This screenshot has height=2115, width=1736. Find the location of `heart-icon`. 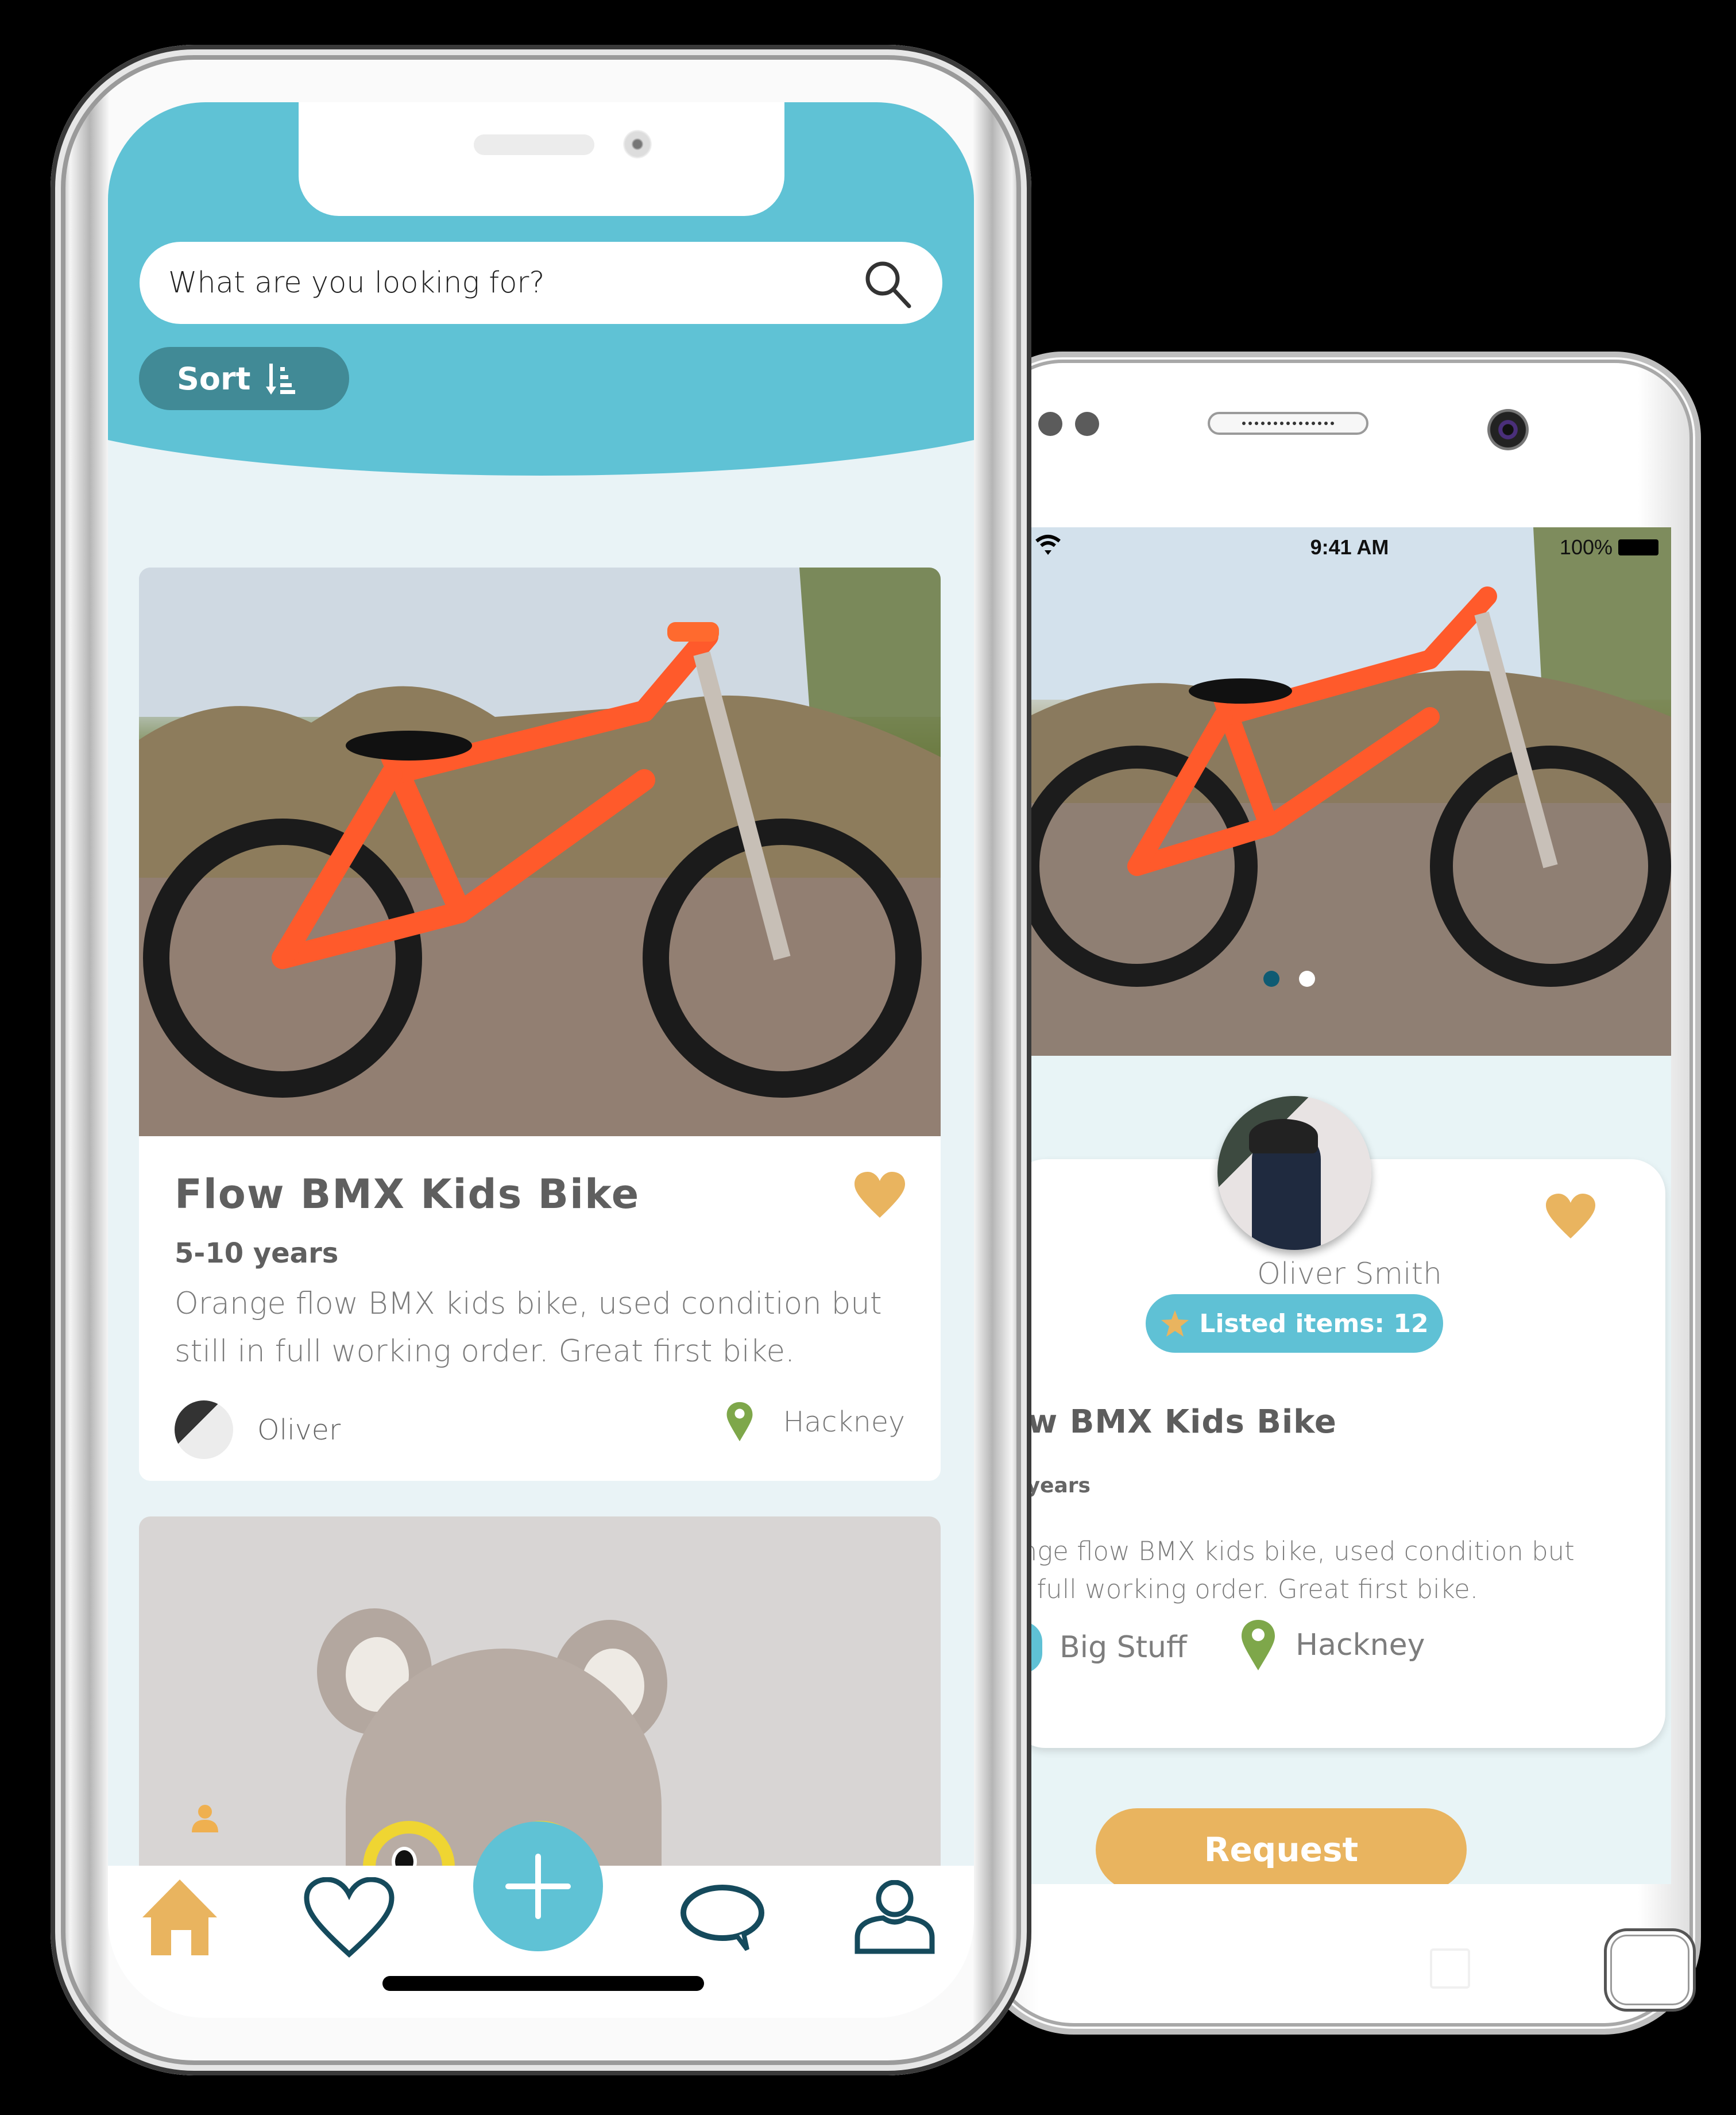

heart-icon is located at coordinates (349, 1917).